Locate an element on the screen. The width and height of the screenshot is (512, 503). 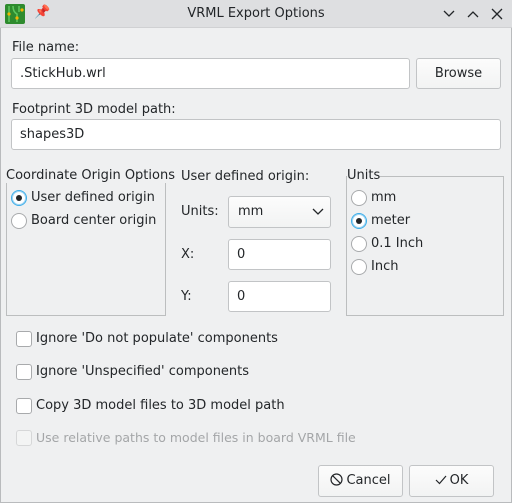
board-center-origin-label: Board center origin is located at coordinates (93, 220).